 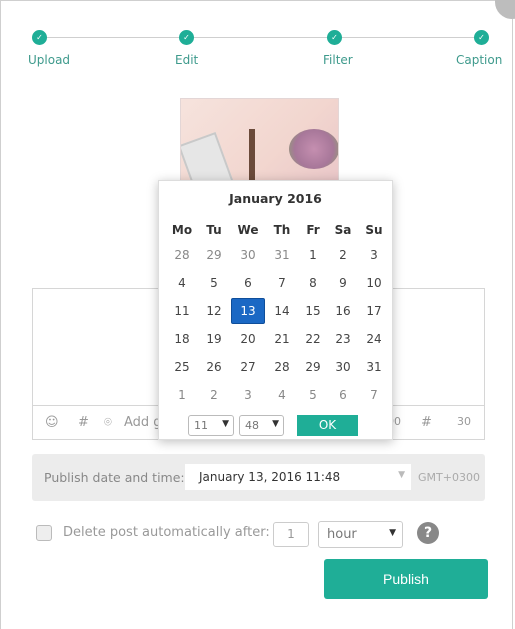 I want to click on calendar-day: 27, so click(x=248, y=367).